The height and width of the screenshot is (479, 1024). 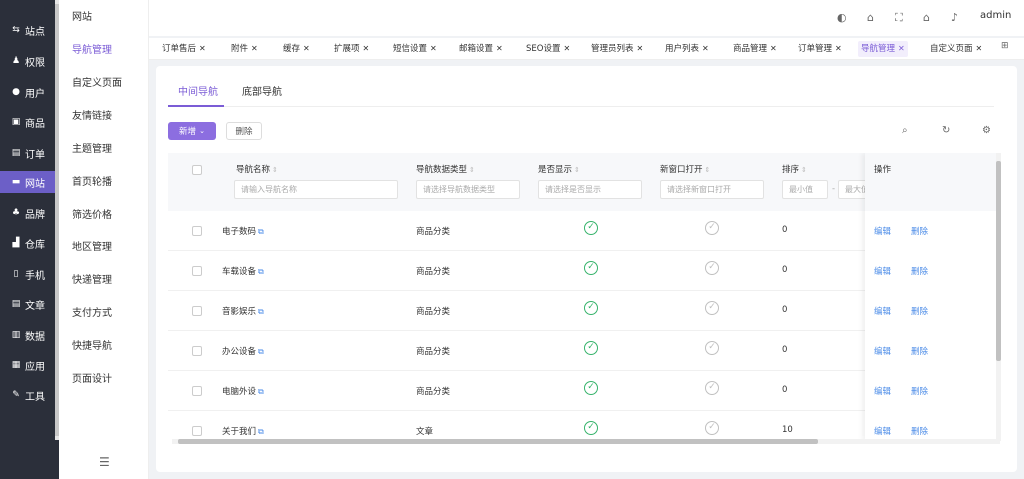 What do you see at coordinates (32, 335) in the screenshot?
I see `rail-item-data: ▥ 数据` at bounding box center [32, 335].